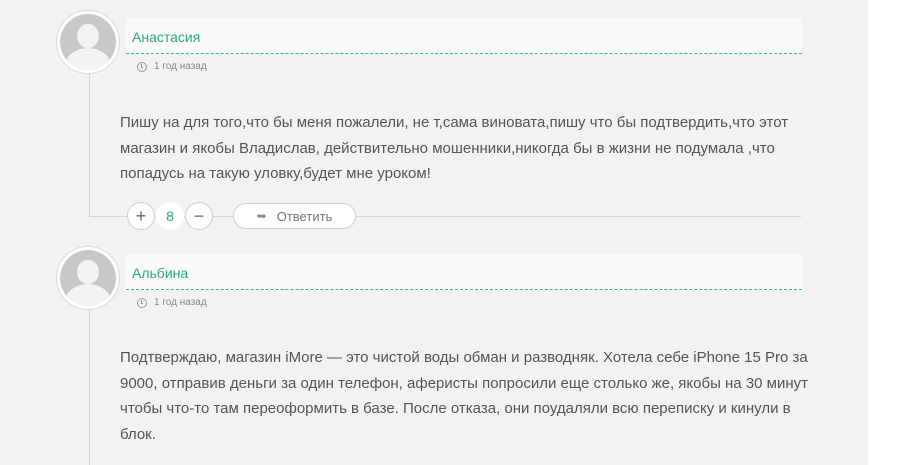 The height and width of the screenshot is (465, 910). What do you see at coordinates (170, 216) in the screenshot?
I see `vote-count: 8` at bounding box center [170, 216].